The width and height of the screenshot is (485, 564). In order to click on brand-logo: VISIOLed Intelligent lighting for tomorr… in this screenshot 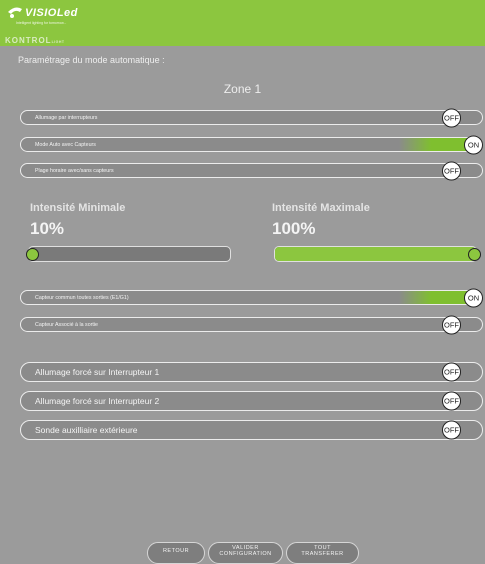, I will do `click(42, 15)`.